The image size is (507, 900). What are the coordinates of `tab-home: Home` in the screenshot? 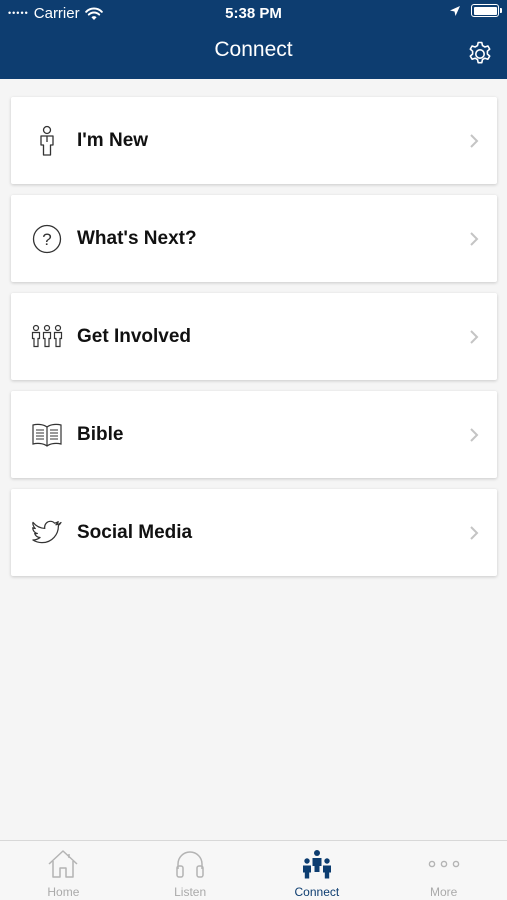 It's located at (63, 870).